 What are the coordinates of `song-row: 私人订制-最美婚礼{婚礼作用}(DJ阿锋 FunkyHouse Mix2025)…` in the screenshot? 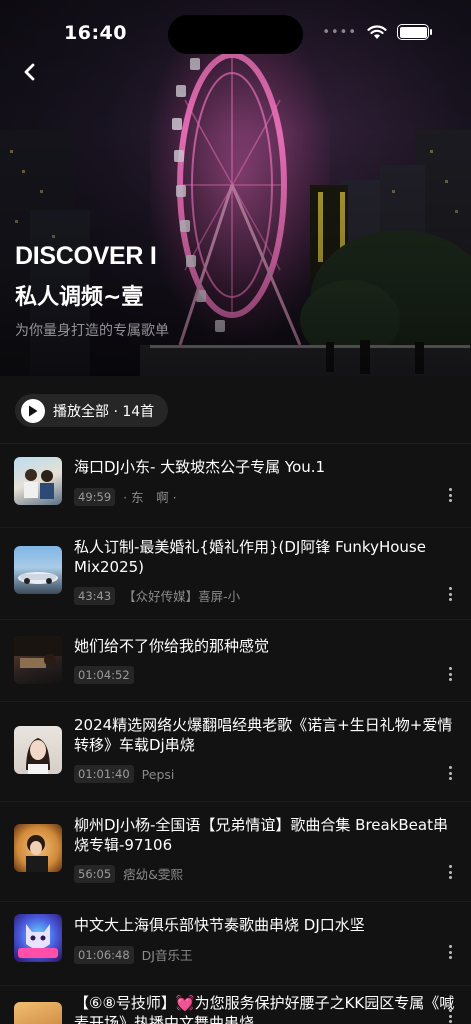 It's located at (235, 574).